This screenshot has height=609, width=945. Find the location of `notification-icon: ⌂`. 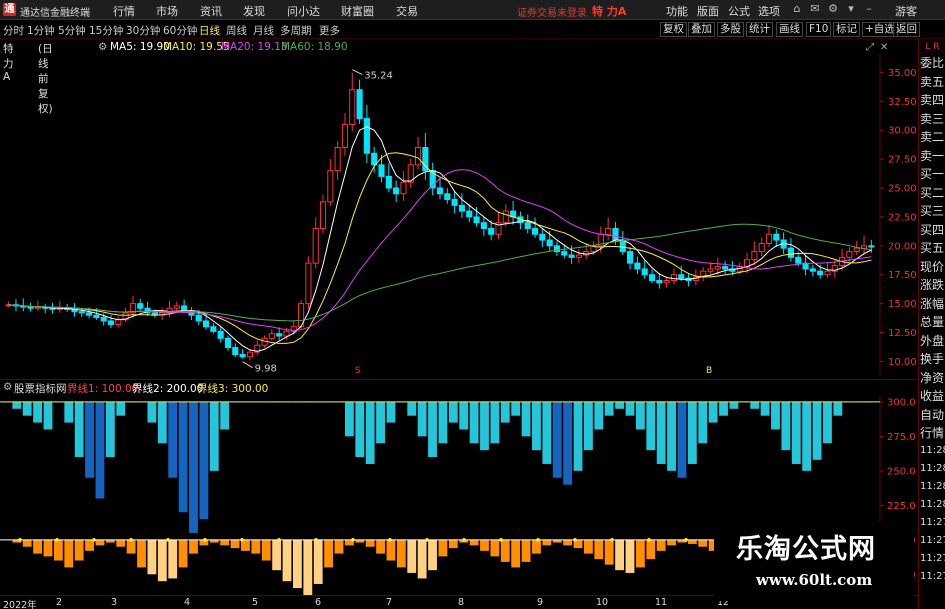

notification-icon: ⌂ is located at coordinates (797, 9).